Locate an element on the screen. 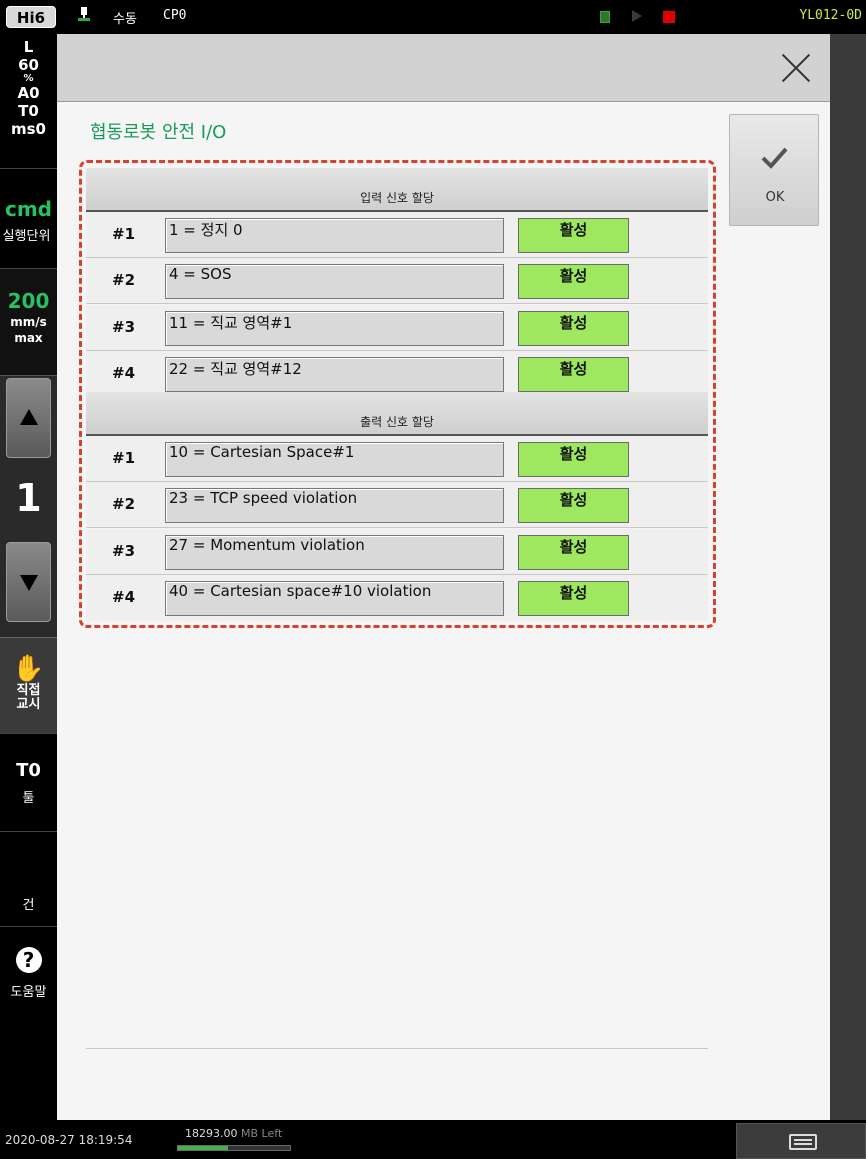 The height and width of the screenshot is (1159, 866). dialog-title: 협동로봇 안전 I/O is located at coordinates (158, 132).